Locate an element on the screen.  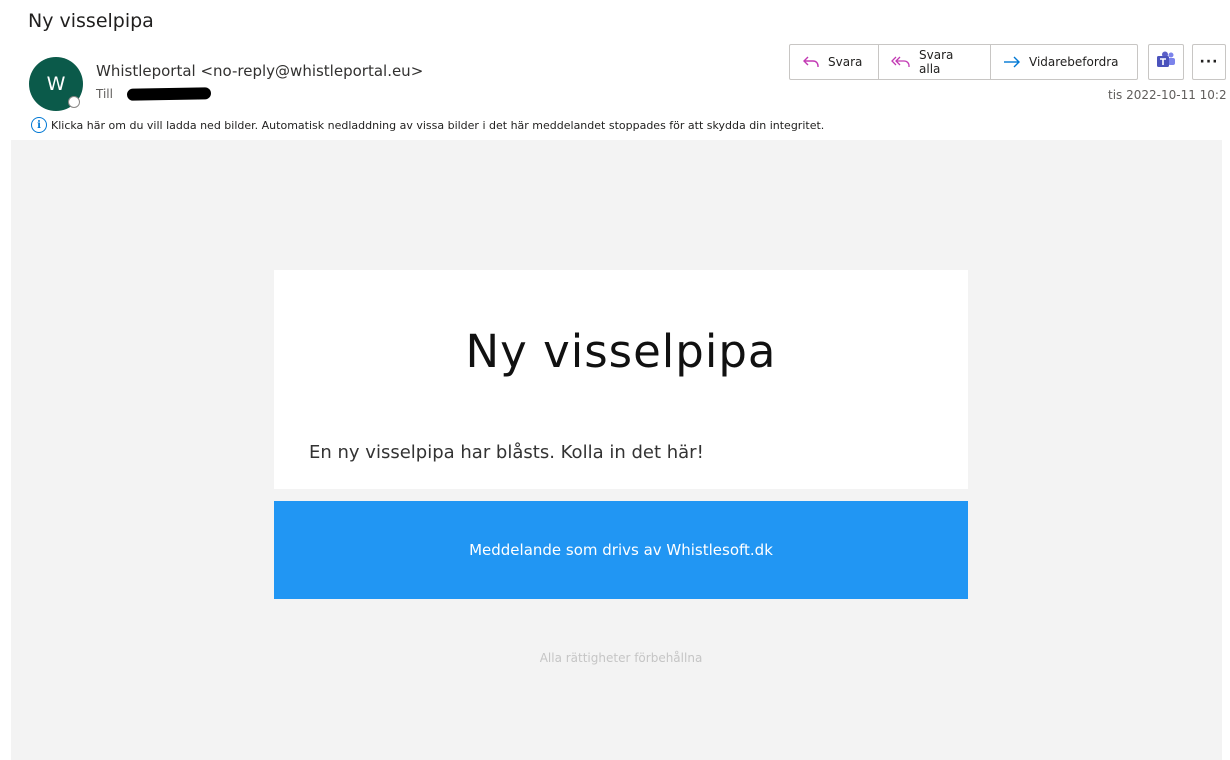
more-icon: ··· is located at coordinates (1209, 62).